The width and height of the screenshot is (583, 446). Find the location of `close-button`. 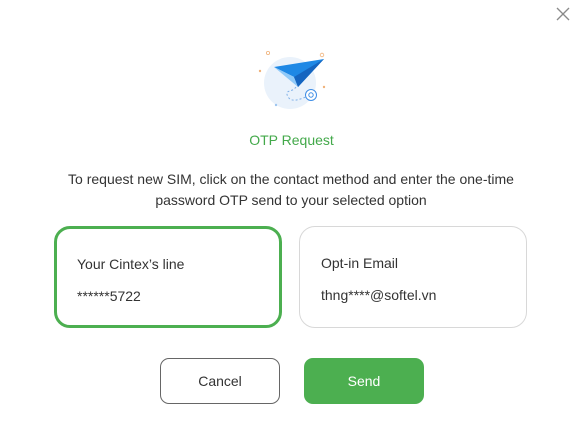

close-button is located at coordinates (563, 14).